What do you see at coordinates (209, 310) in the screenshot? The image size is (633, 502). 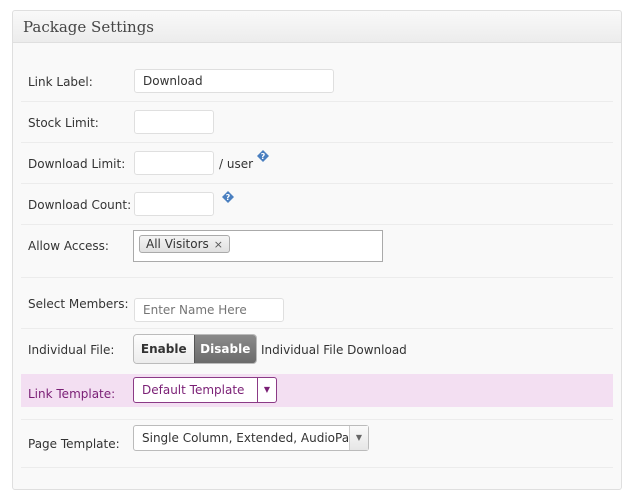 I see `select-members-input` at bounding box center [209, 310].